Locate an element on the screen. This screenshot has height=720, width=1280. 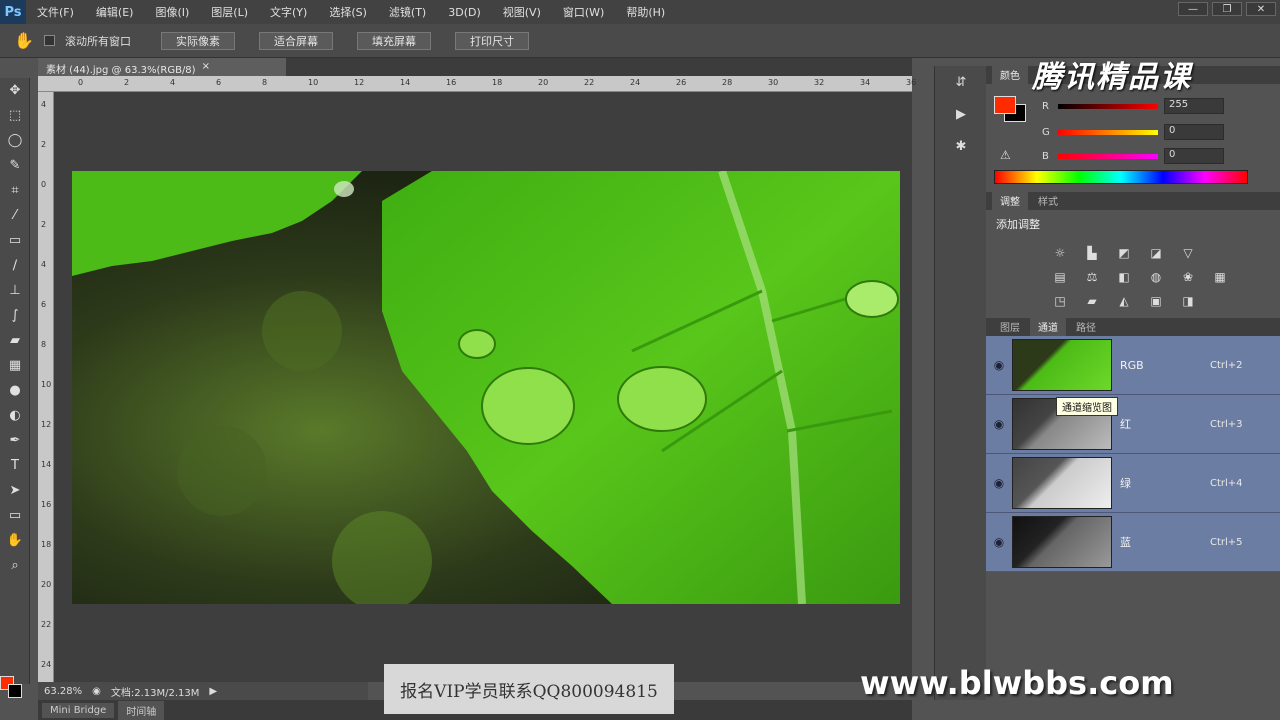
tab-adjustments: 调整 is located at coordinates (1010, 200).